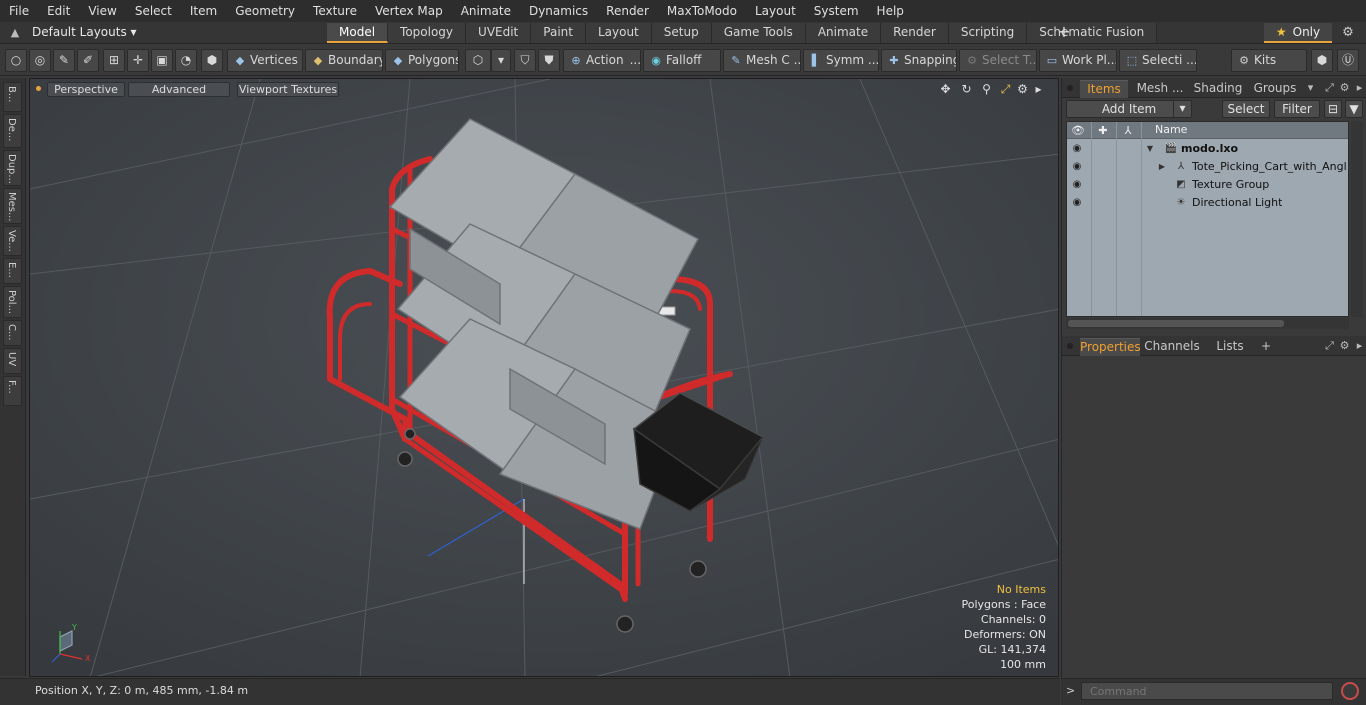 The width and height of the screenshot is (1366, 705). I want to click on items-horizontal-scrollbar, so click(1207, 323).